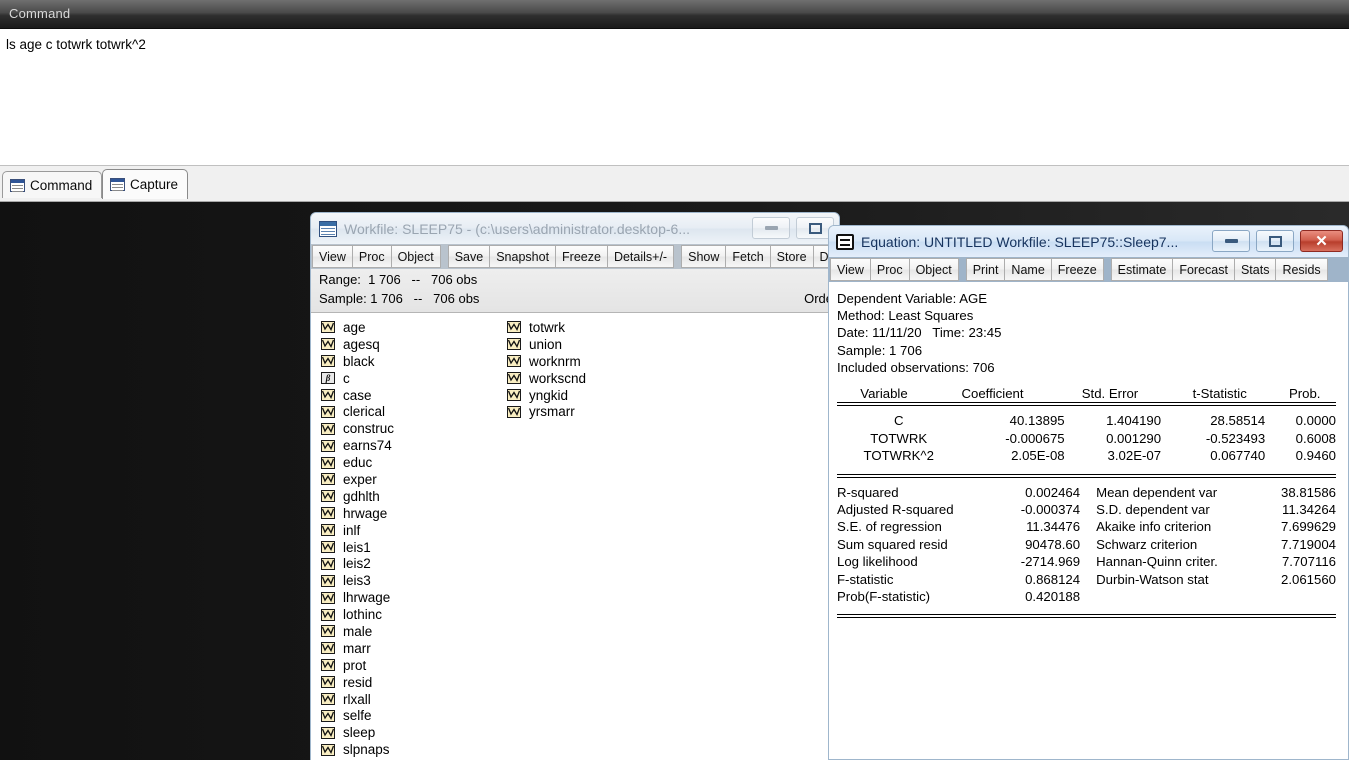 The width and height of the screenshot is (1349, 760). I want to click on workfile-object-name: rlxall, so click(357, 699).